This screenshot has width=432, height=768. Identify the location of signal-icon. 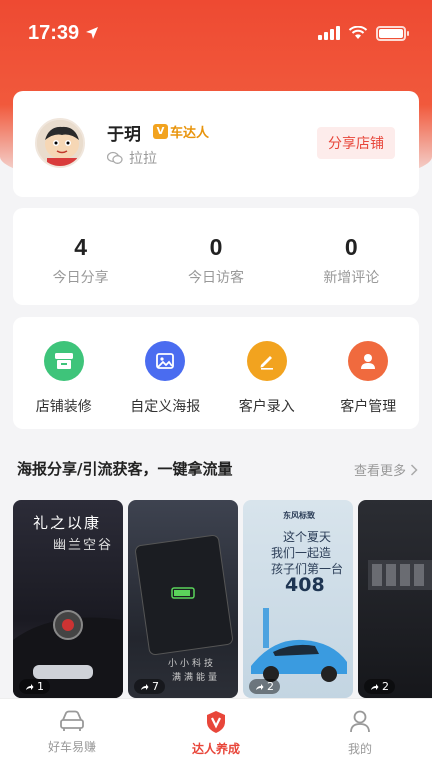
(329, 33).